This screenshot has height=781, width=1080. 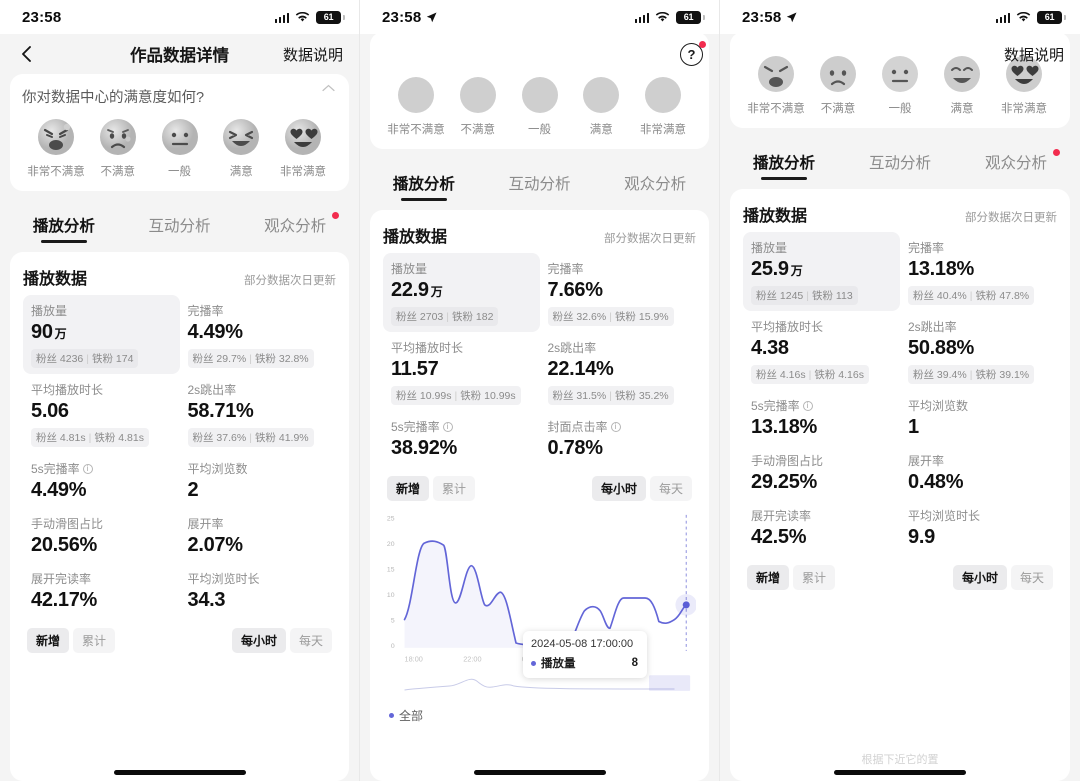 What do you see at coordinates (193, 490) in the screenshot?
I see `metric-value: 2` at bounding box center [193, 490].